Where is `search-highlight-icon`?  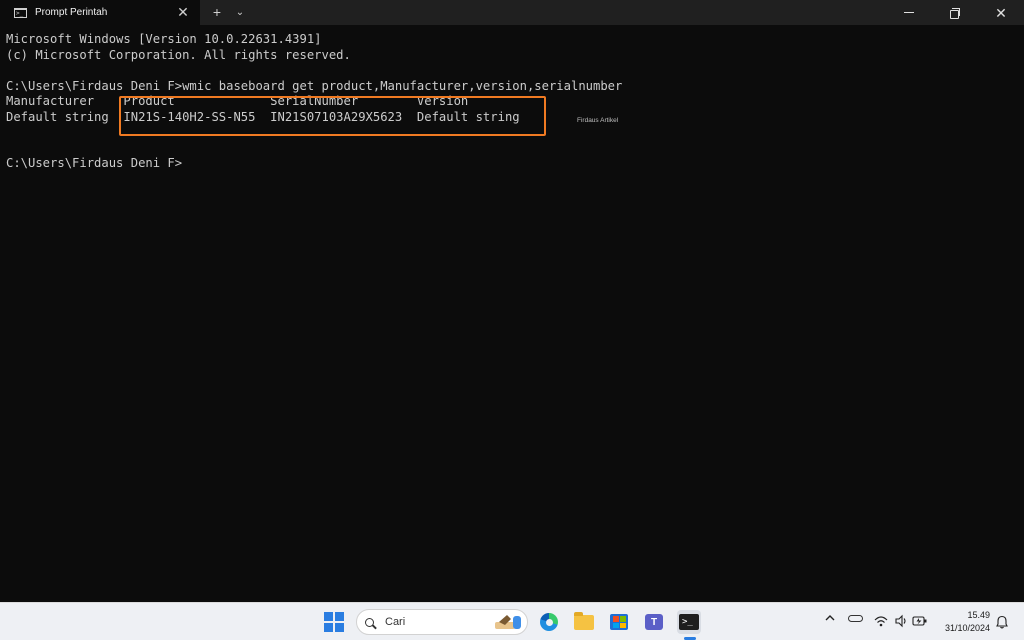 search-highlight-icon is located at coordinates (508, 622).